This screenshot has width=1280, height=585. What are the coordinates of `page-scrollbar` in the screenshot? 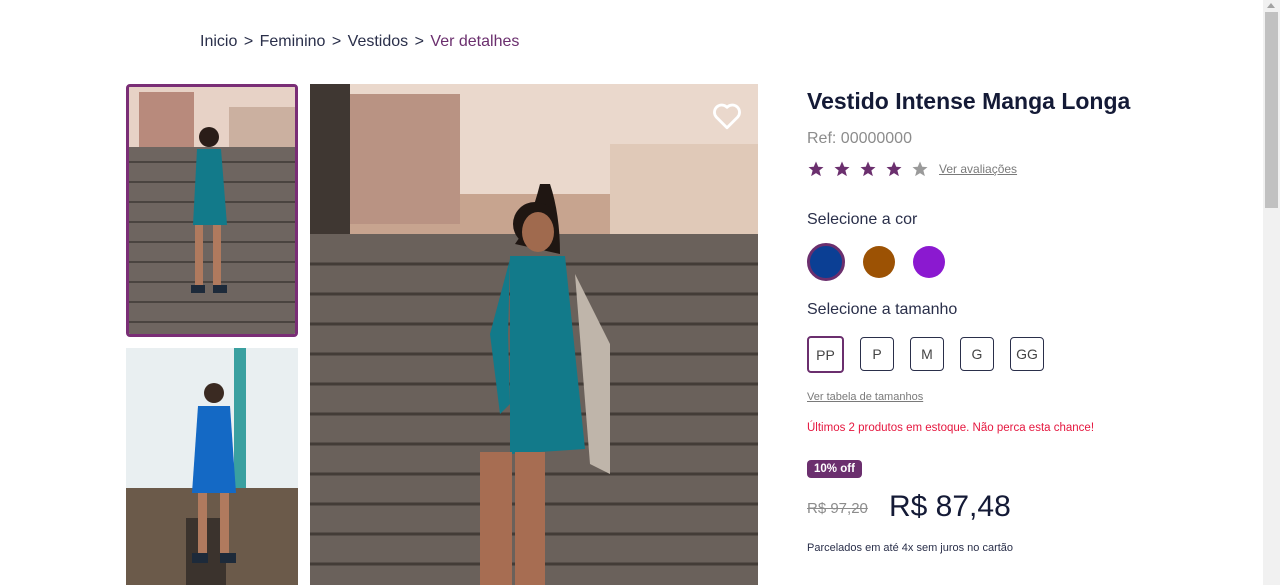 It's located at (1271, 292).